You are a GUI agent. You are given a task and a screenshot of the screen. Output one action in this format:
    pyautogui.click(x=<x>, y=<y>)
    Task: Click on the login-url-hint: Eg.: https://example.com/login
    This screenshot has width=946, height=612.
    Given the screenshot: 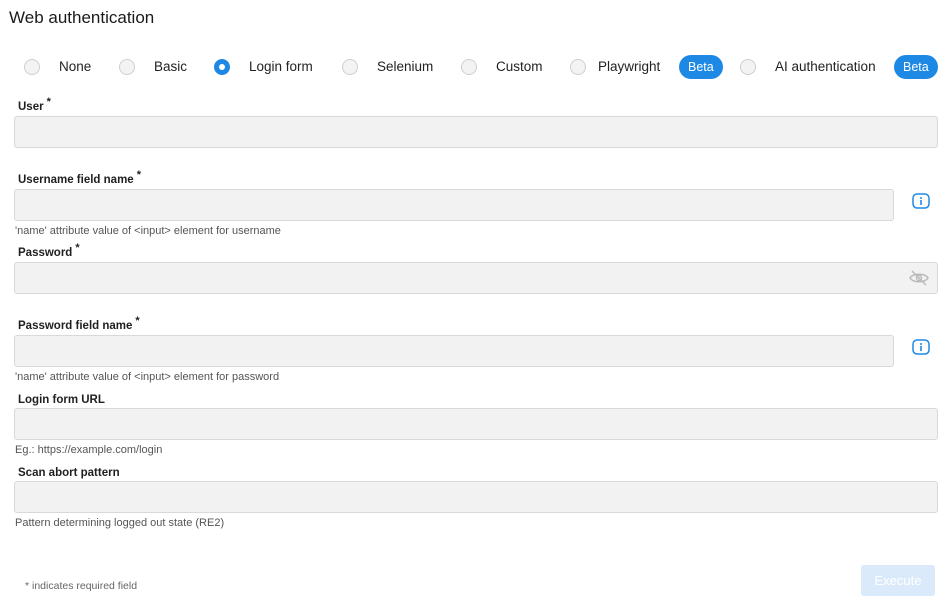 What is the action you would take?
    pyautogui.click(x=89, y=450)
    